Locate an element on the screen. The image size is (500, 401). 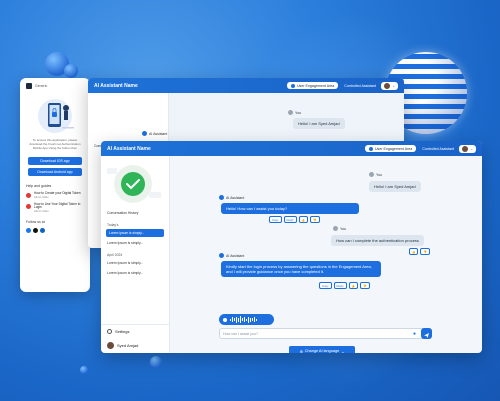
help-heading: Help and guides is located at coordinates (39, 185).